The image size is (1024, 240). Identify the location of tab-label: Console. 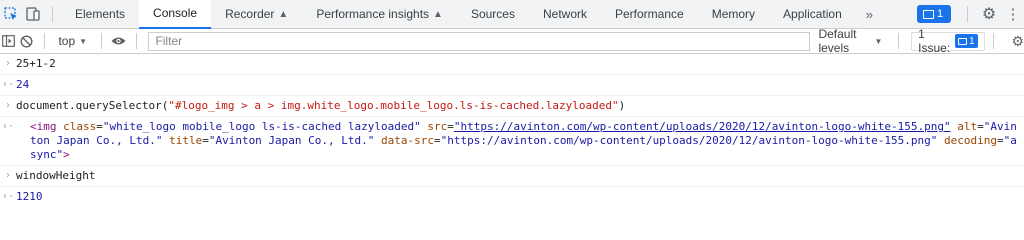
(175, 13).